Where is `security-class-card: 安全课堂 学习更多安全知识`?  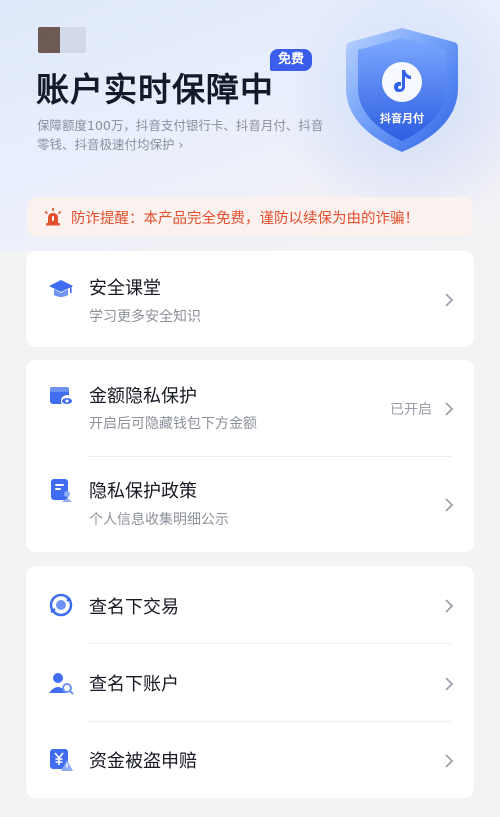 security-class-card: 安全课堂 学习更多安全知识 is located at coordinates (250, 299).